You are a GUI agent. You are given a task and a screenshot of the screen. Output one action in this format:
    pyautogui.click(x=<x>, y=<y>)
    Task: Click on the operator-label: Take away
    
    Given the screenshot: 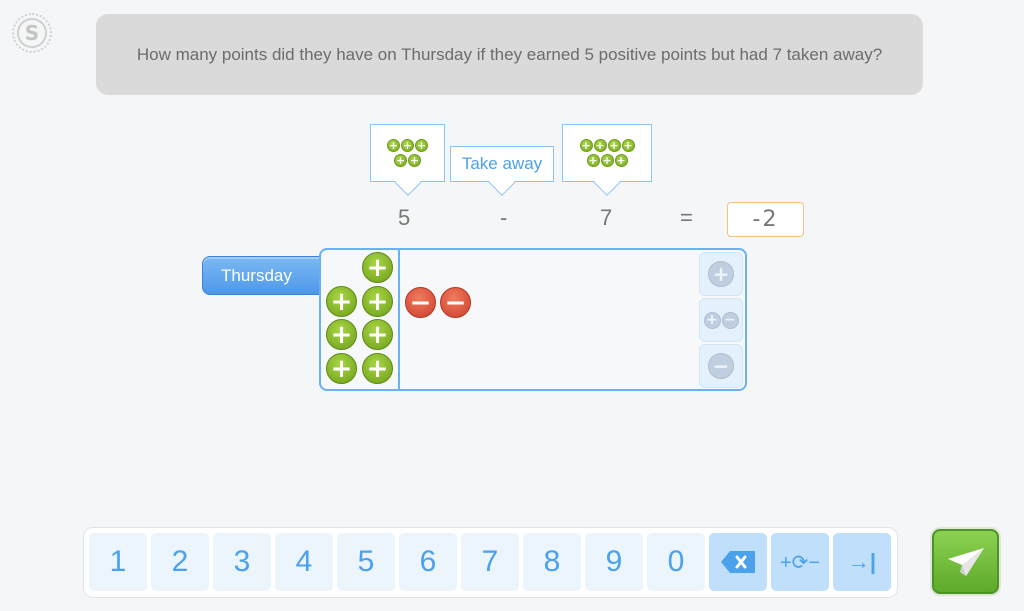 What is the action you would take?
    pyautogui.click(x=502, y=163)
    